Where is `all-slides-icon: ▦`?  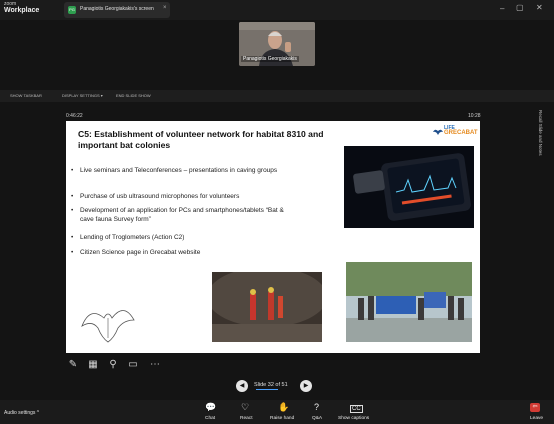 all-slides-icon: ▦ is located at coordinates (93, 365).